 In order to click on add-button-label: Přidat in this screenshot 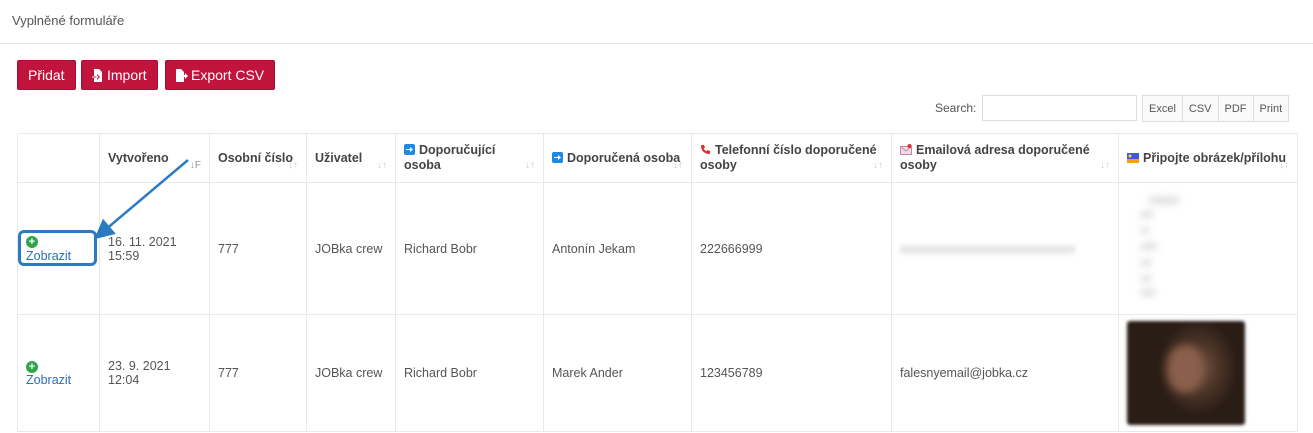, I will do `click(46, 75)`.